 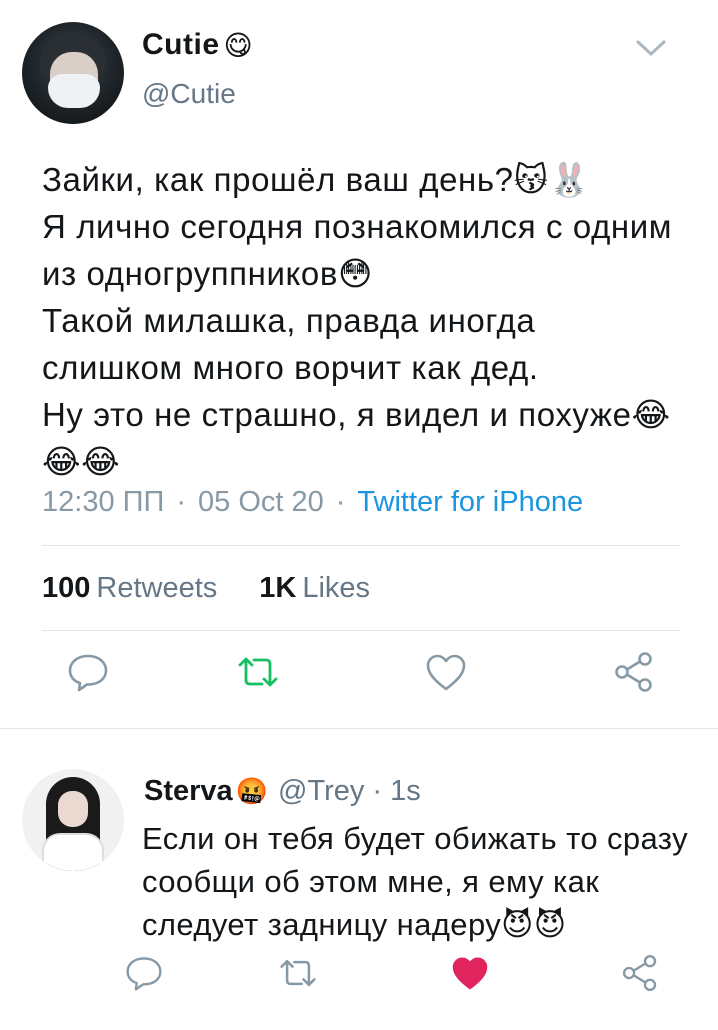 I want to click on avatar-face, so click(x=73, y=809).